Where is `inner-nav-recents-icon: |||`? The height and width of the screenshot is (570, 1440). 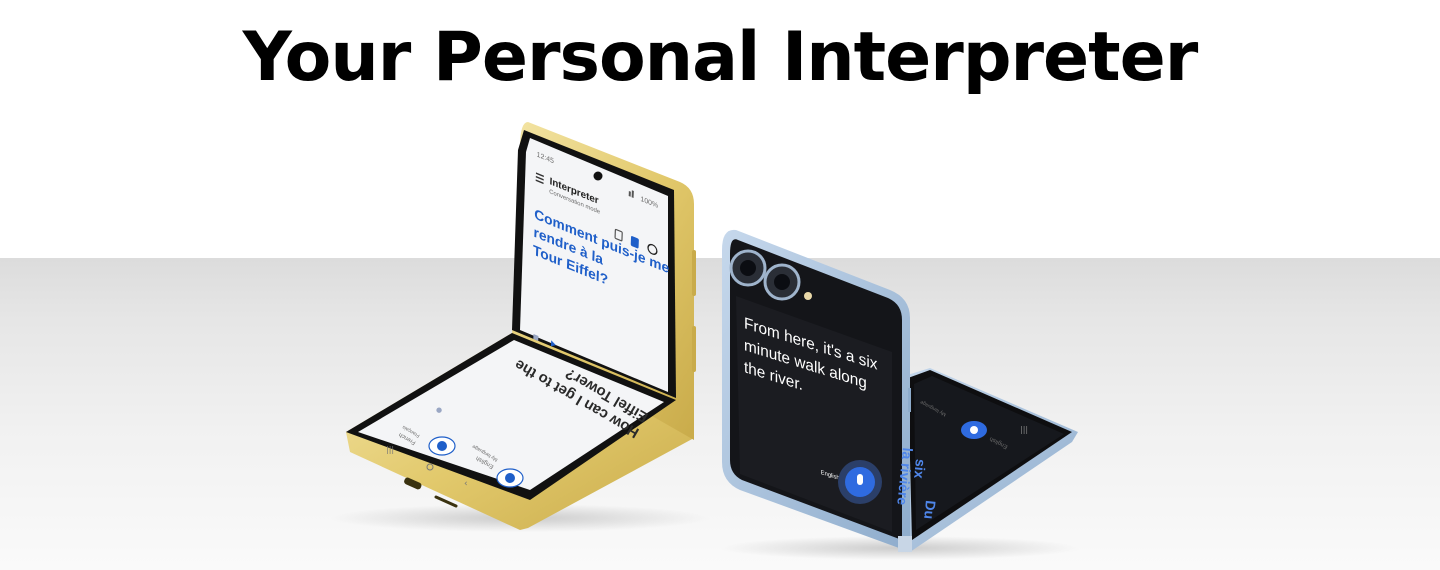 inner-nav-recents-icon: ||| is located at coordinates (1024, 429).